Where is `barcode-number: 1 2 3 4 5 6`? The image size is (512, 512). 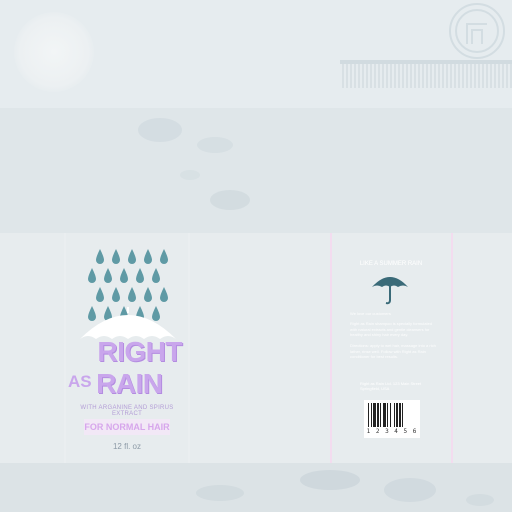 barcode-number: 1 2 3 4 5 6 is located at coordinates (392, 431).